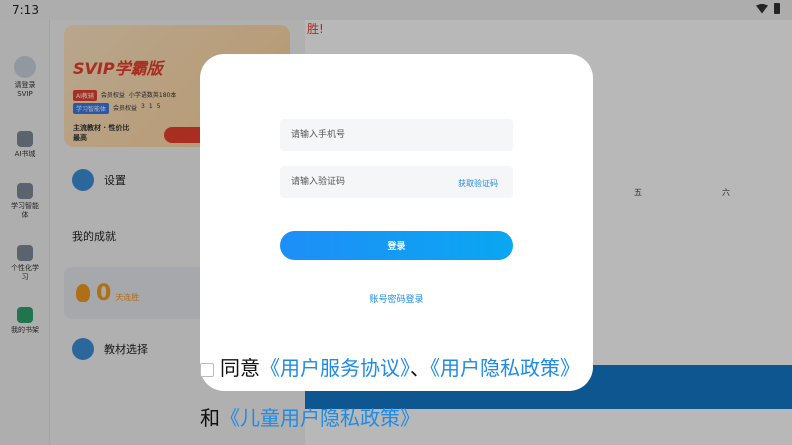 The height and width of the screenshot is (445, 792). What do you see at coordinates (124, 95) in the screenshot?
I see `svip-row-ai: AI教辅 会员权益 小学语数英180本` at bounding box center [124, 95].